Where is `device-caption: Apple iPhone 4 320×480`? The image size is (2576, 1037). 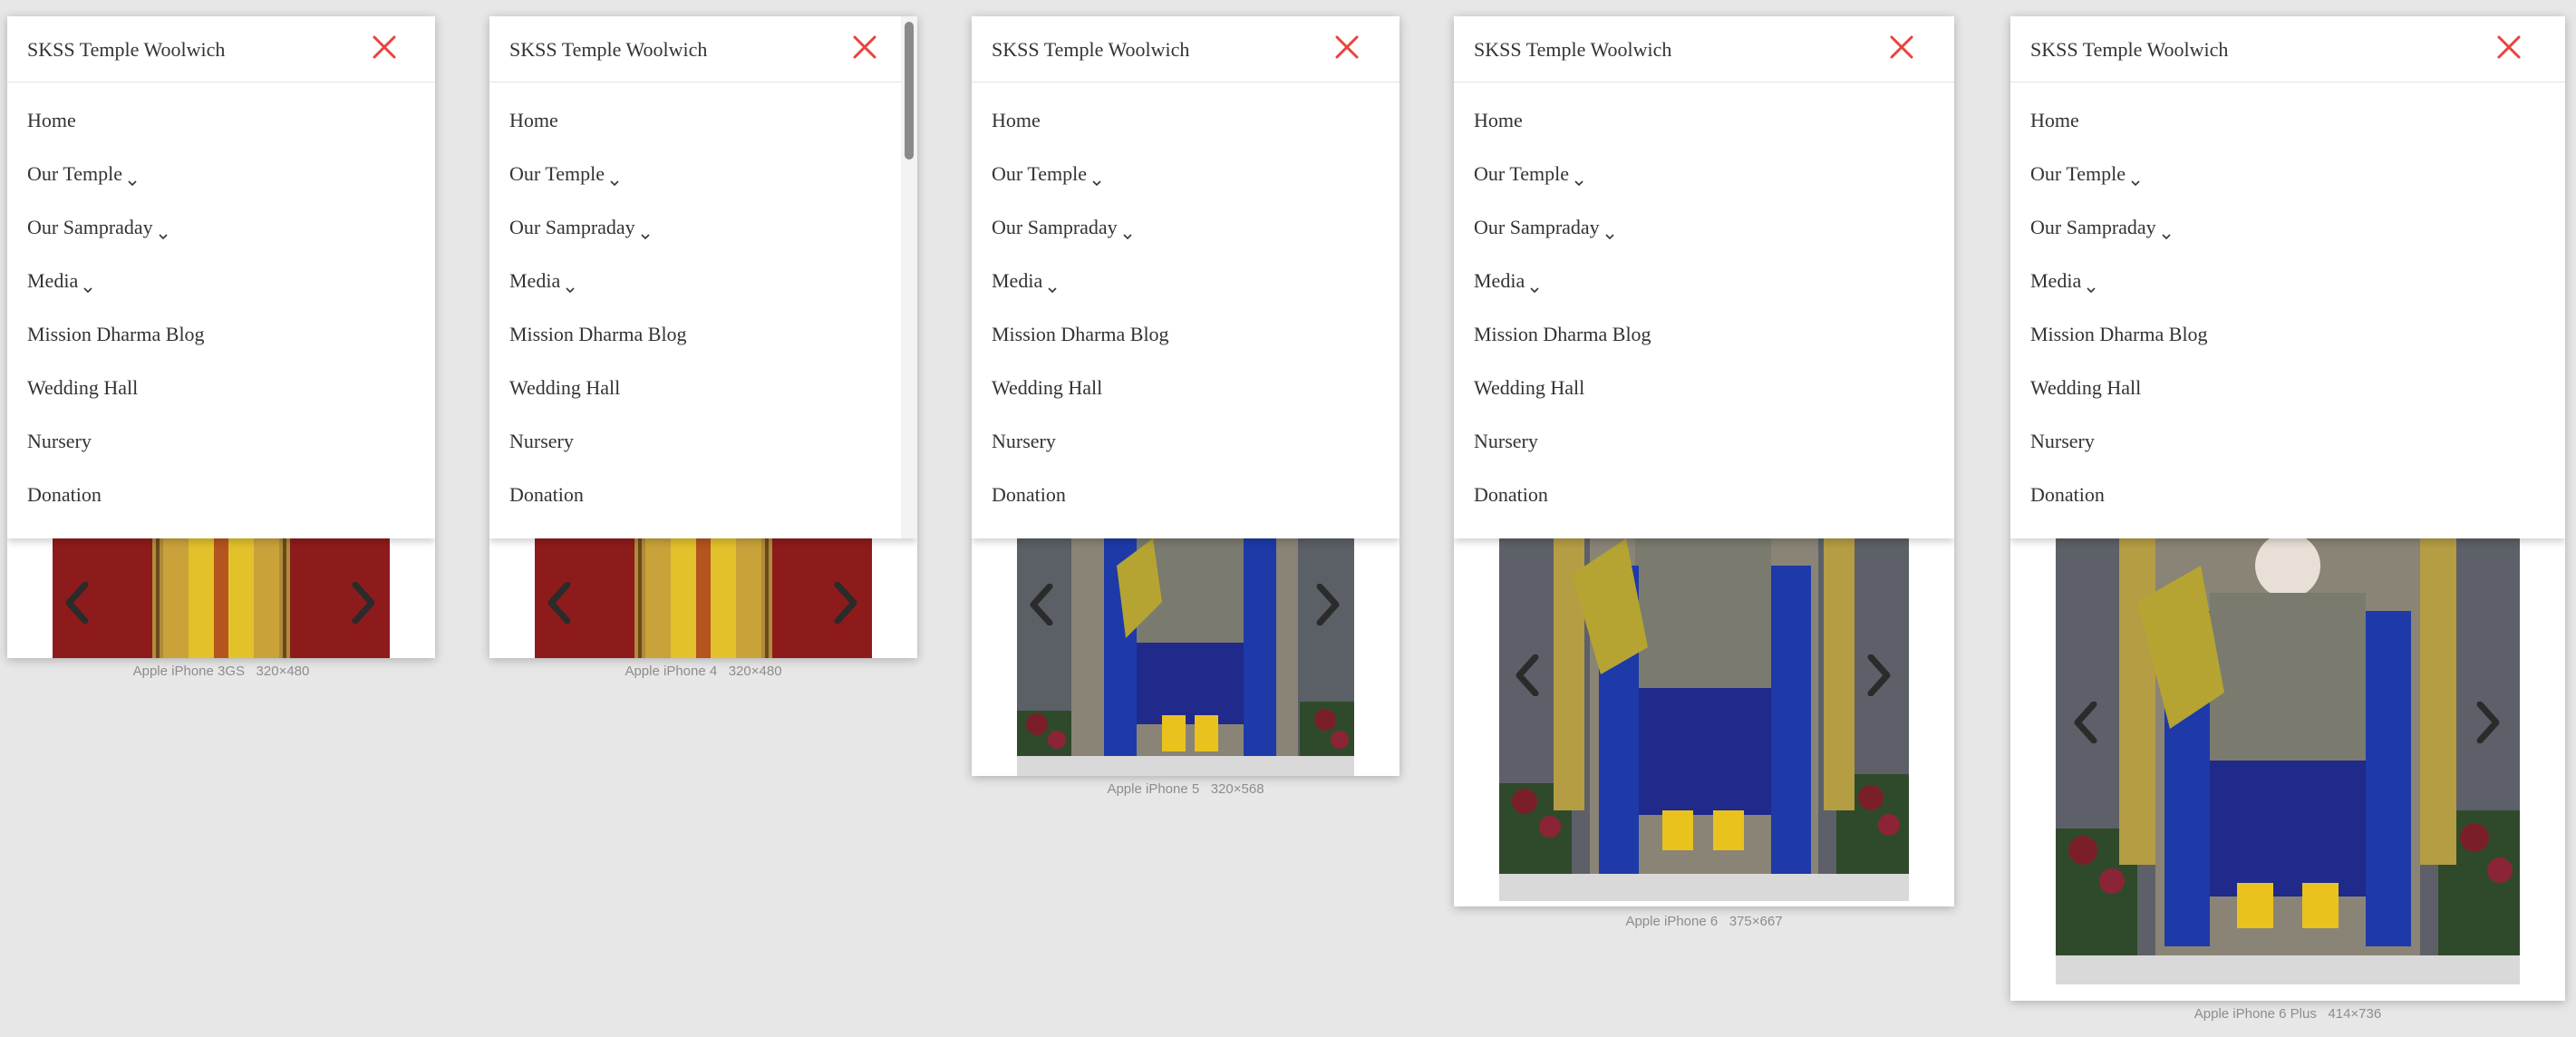
device-caption: Apple iPhone 4 320×480 is located at coordinates (703, 671).